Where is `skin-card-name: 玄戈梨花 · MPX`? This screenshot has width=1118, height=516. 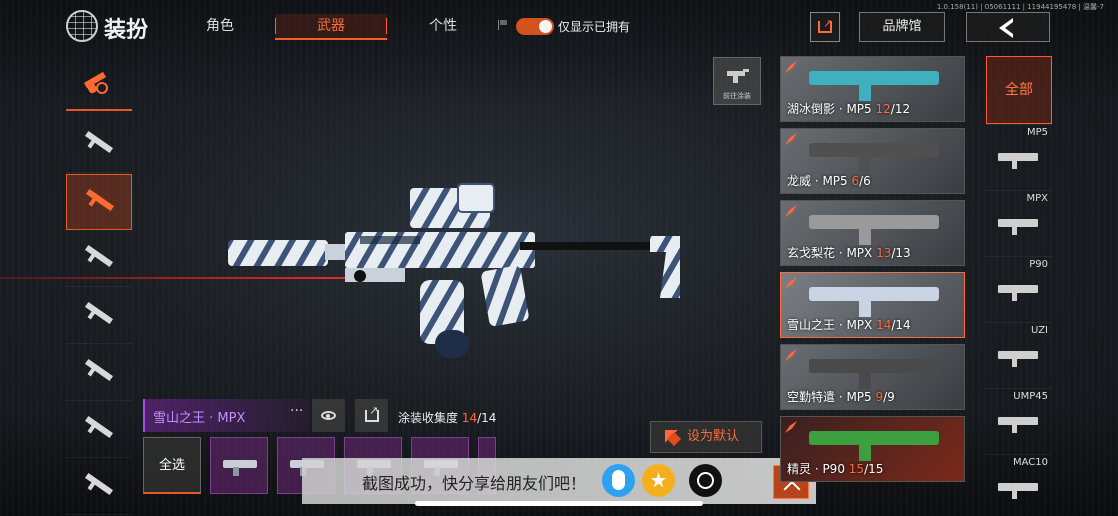 skin-card-name: 玄戈梨花 · MPX is located at coordinates (830, 253).